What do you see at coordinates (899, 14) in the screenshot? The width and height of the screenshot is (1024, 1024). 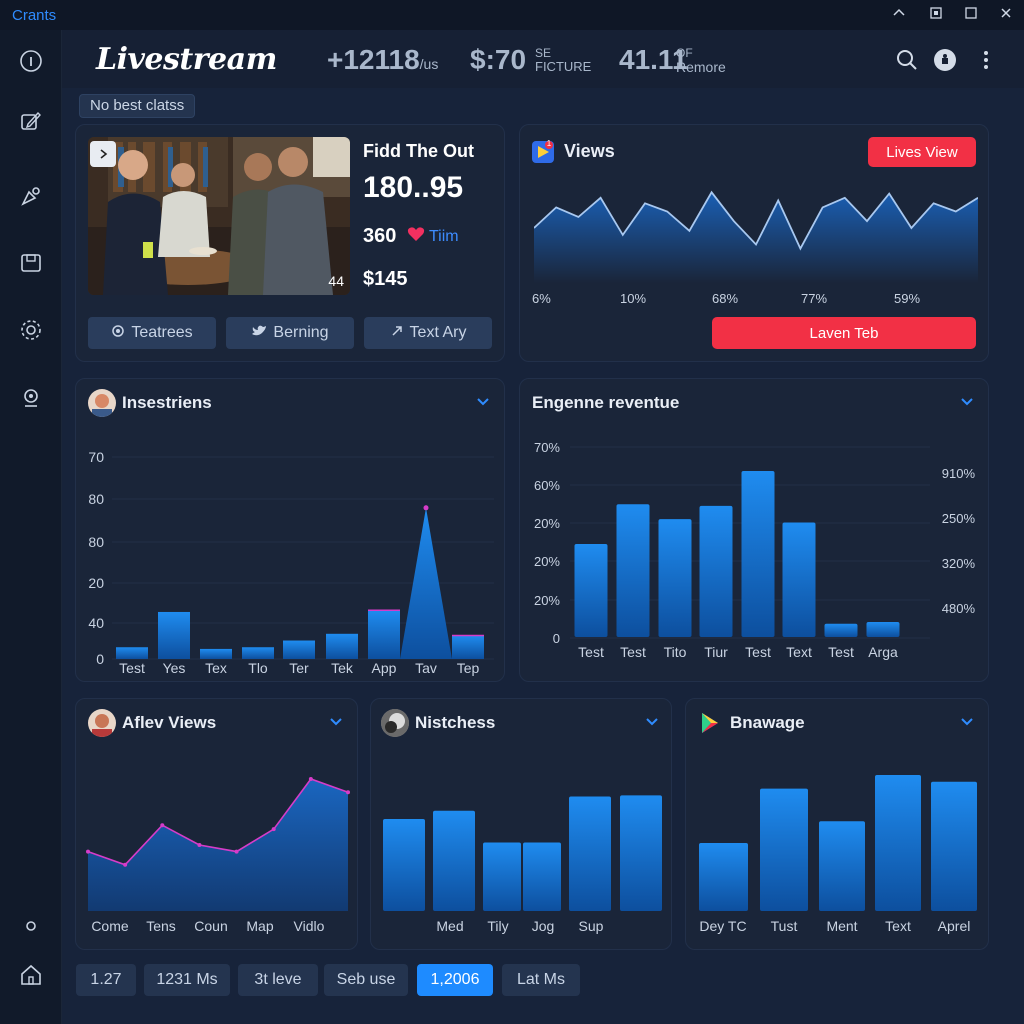 I see `collapse-icon` at bounding box center [899, 14].